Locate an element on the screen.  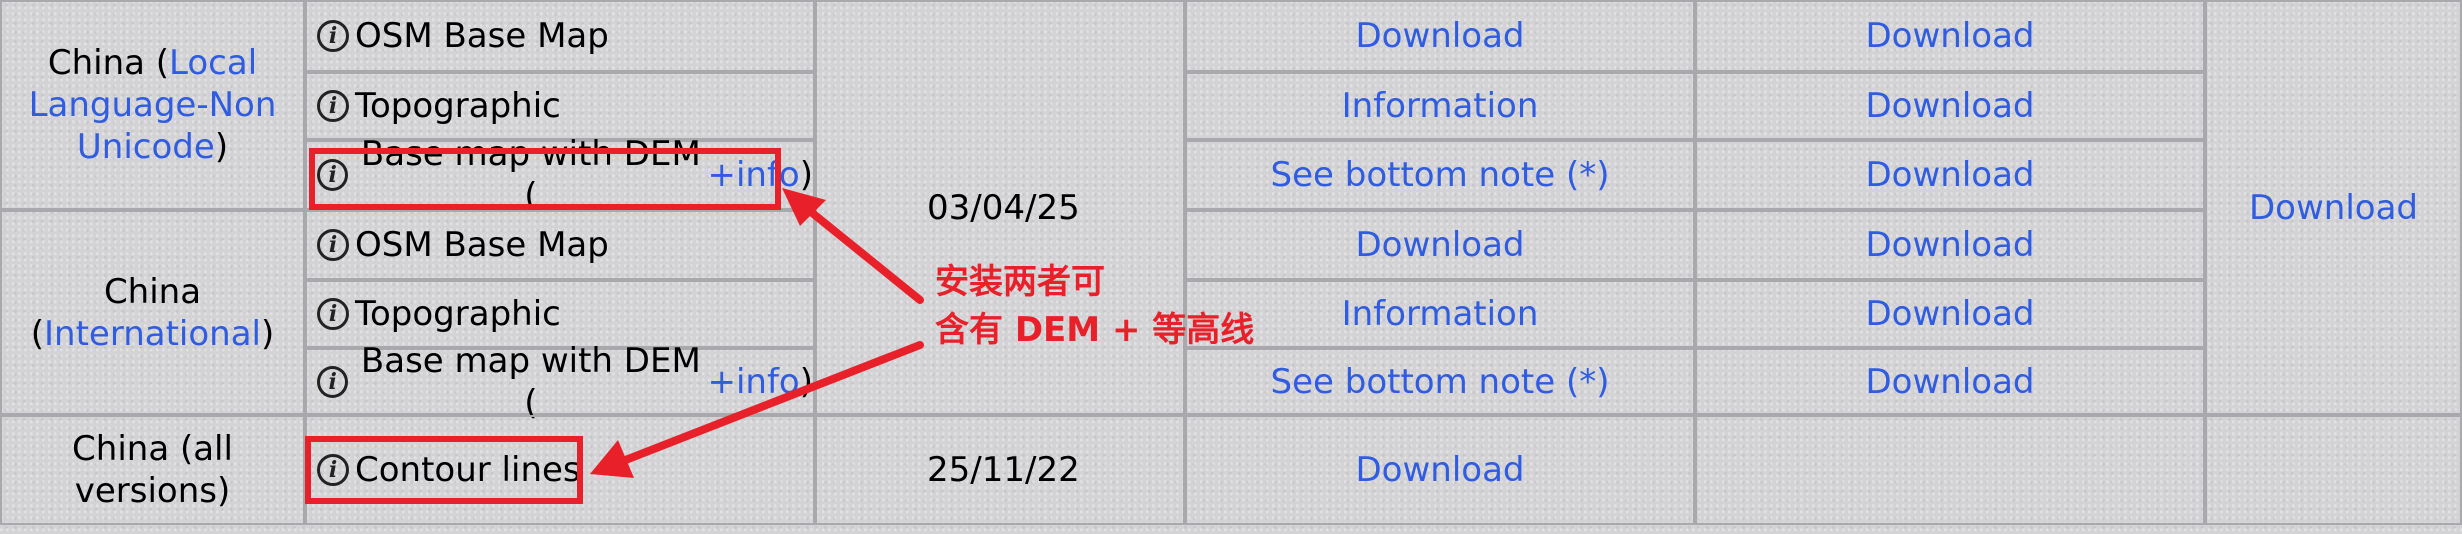
annotation-line-2: 含有 DEM + 等高线 is located at coordinates (1095, 330).